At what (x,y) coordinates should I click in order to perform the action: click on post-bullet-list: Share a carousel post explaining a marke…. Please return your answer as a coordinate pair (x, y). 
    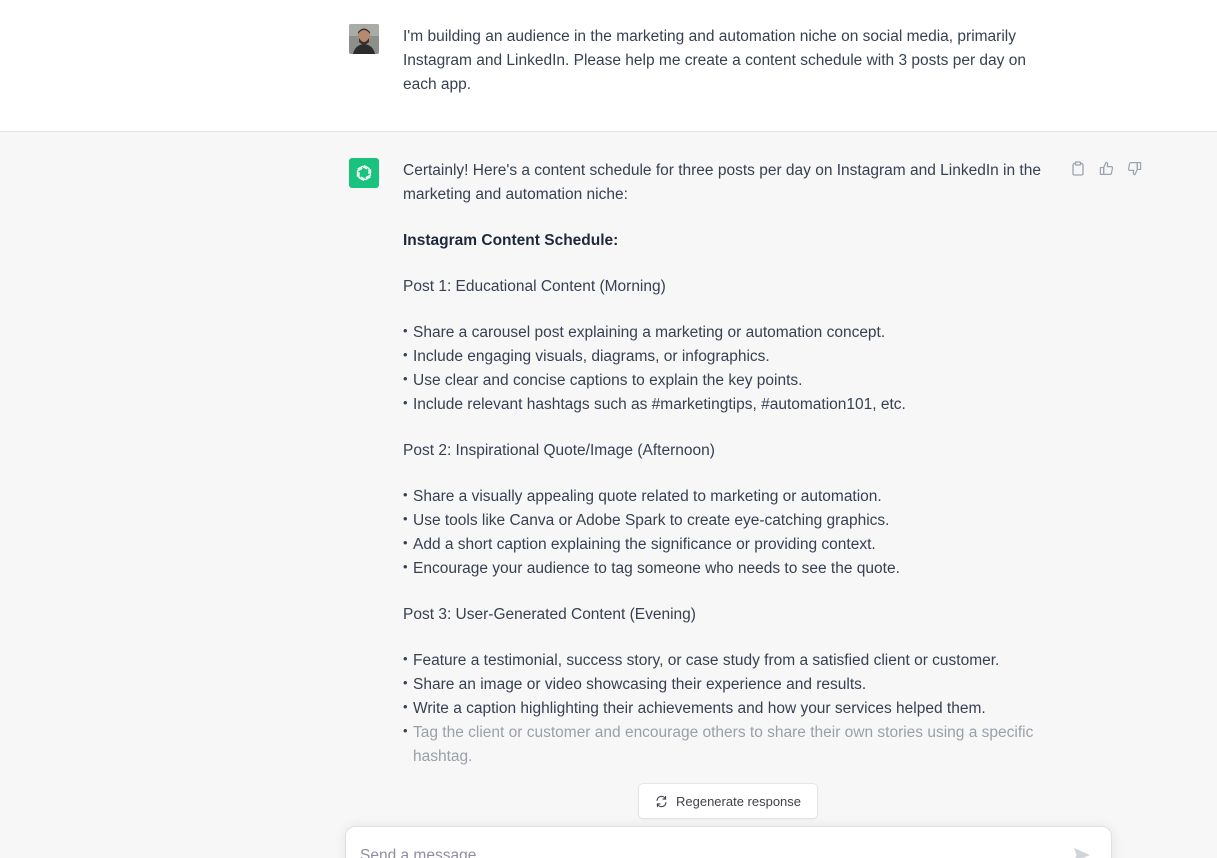
    Looking at the image, I should click on (733, 368).